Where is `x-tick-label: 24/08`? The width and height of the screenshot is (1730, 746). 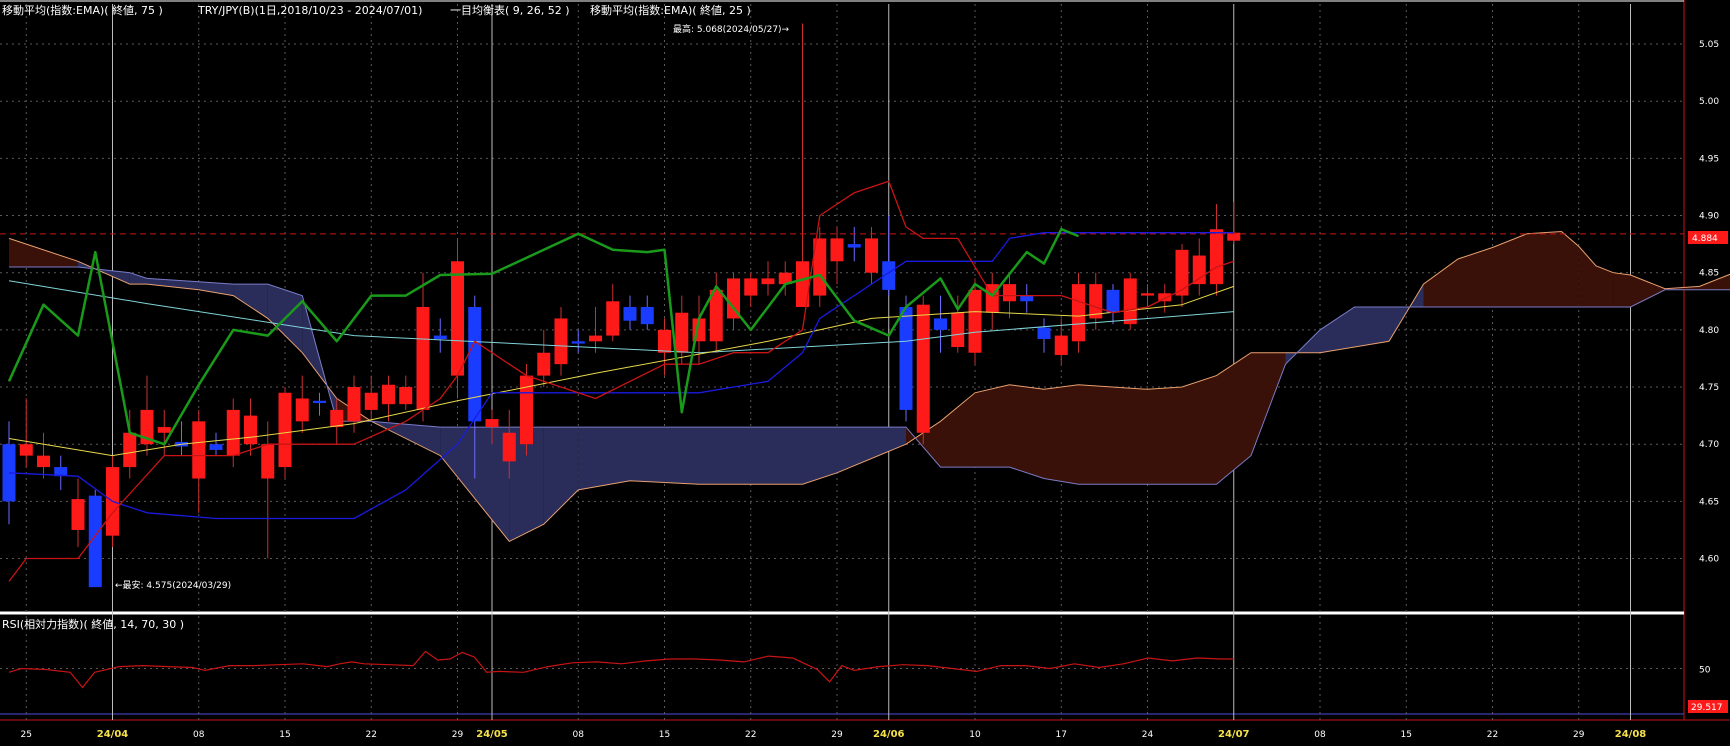 x-tick-label: 24/08 is located at coordinates (1631, 734).